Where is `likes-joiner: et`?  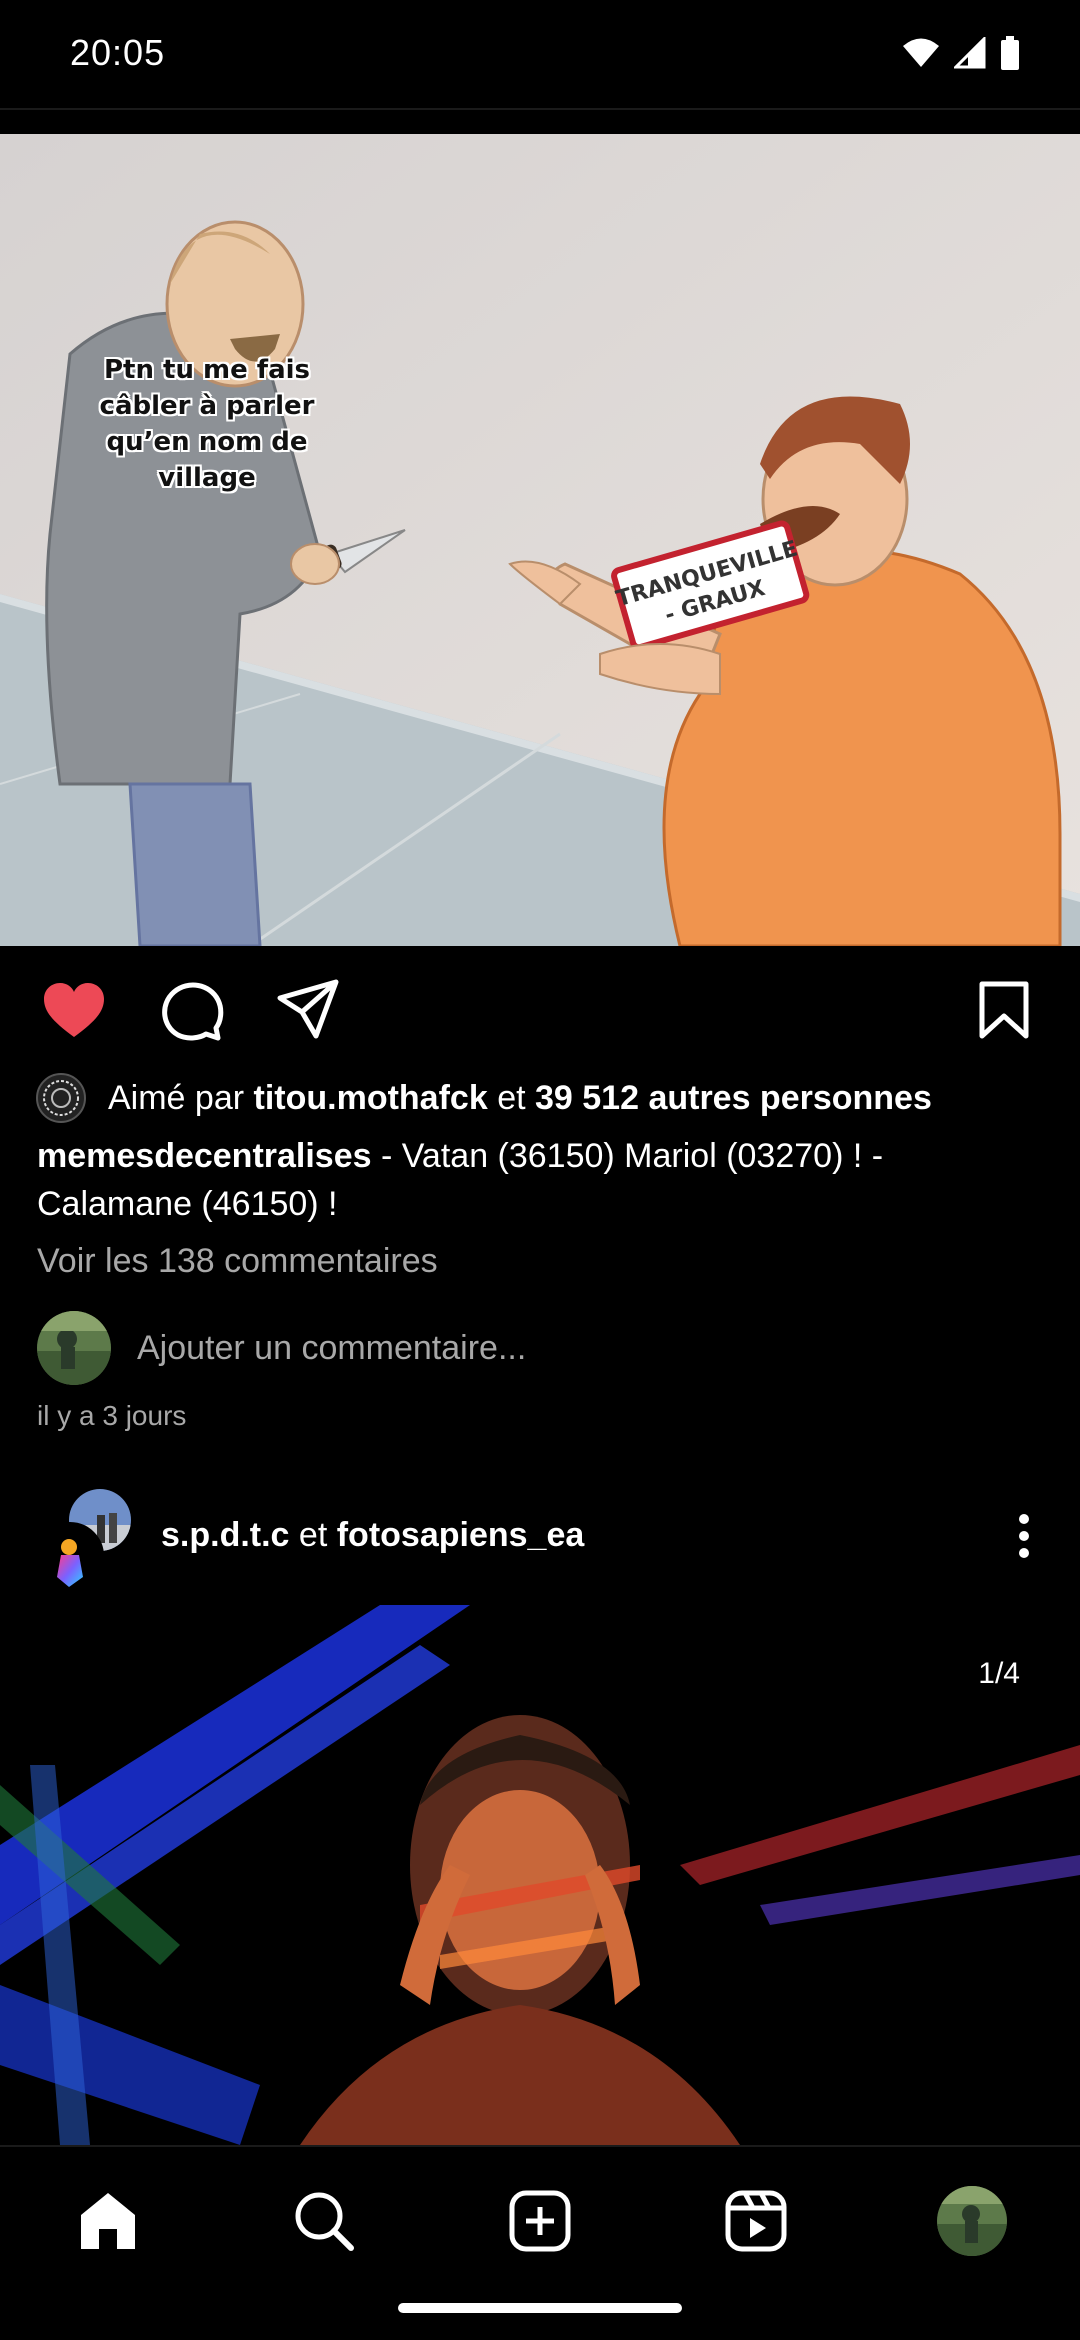 likes-joiner: et is located at coordinates (511, 1097).